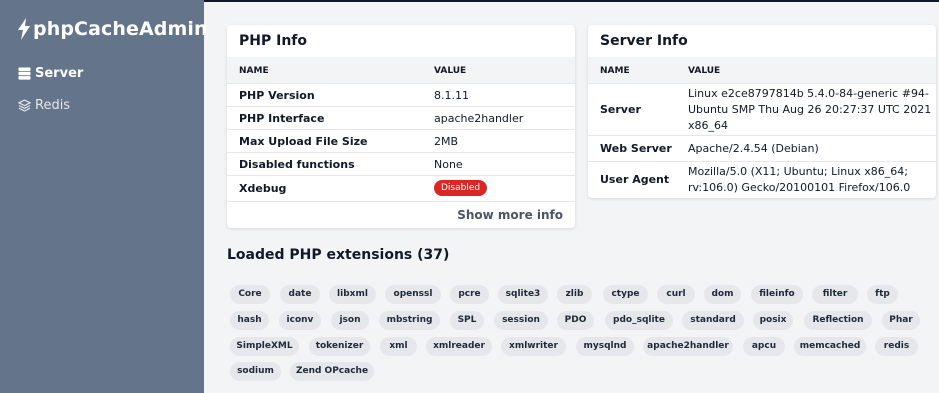  Describe the element at coordinates (273, 41) in the screenshot. I see `card-title: PHP Info` at that location.